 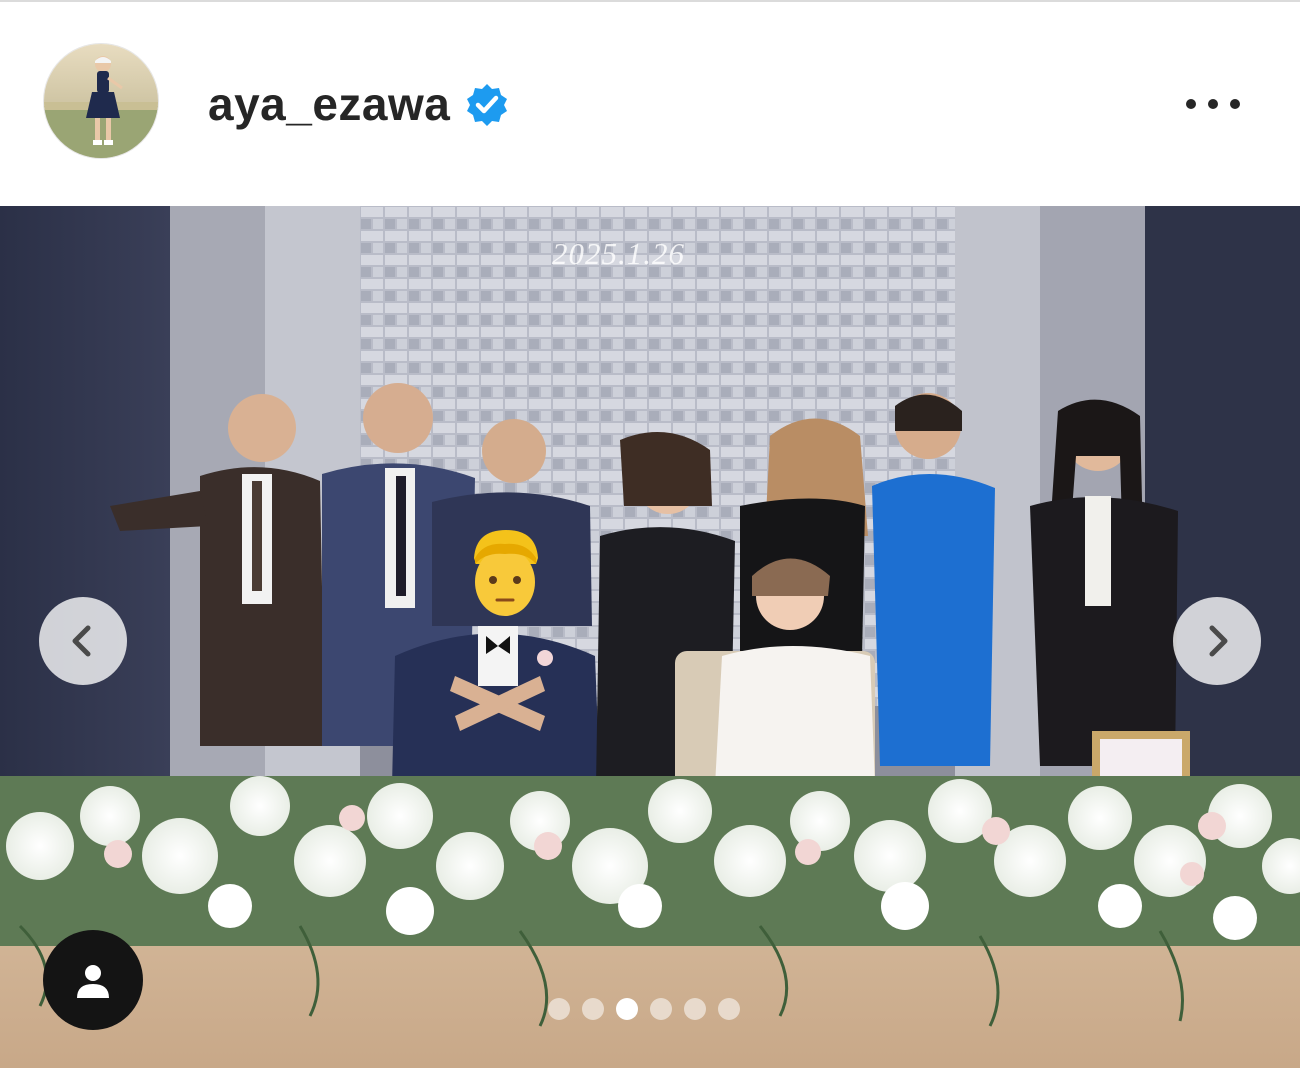 I want to click on backdrop-date: 2025.1.26, so click(x=618, y=253).